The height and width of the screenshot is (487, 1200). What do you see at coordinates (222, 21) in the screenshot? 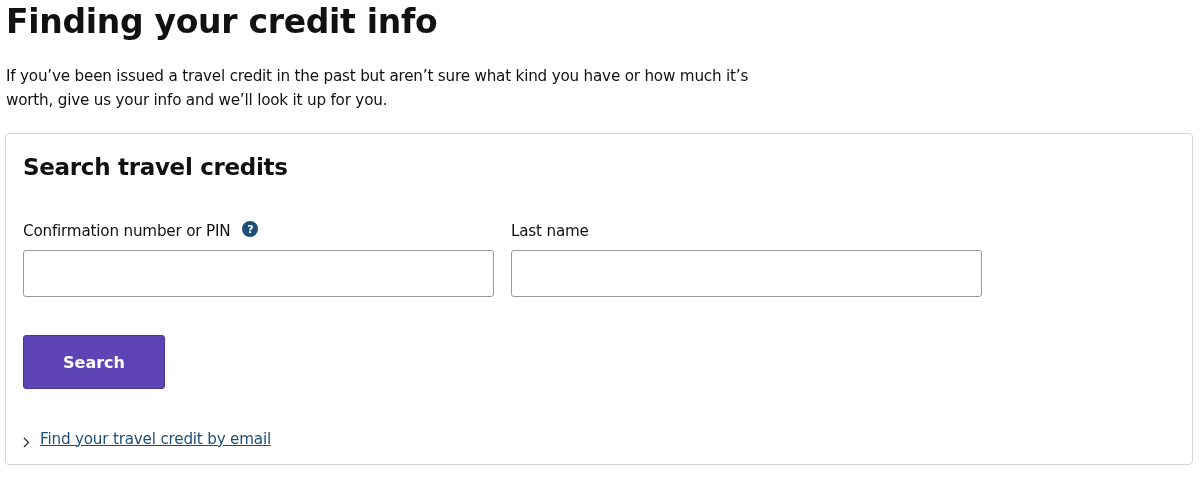
I see `page-title: Finding your credit info` at bounding box center [222, 21].